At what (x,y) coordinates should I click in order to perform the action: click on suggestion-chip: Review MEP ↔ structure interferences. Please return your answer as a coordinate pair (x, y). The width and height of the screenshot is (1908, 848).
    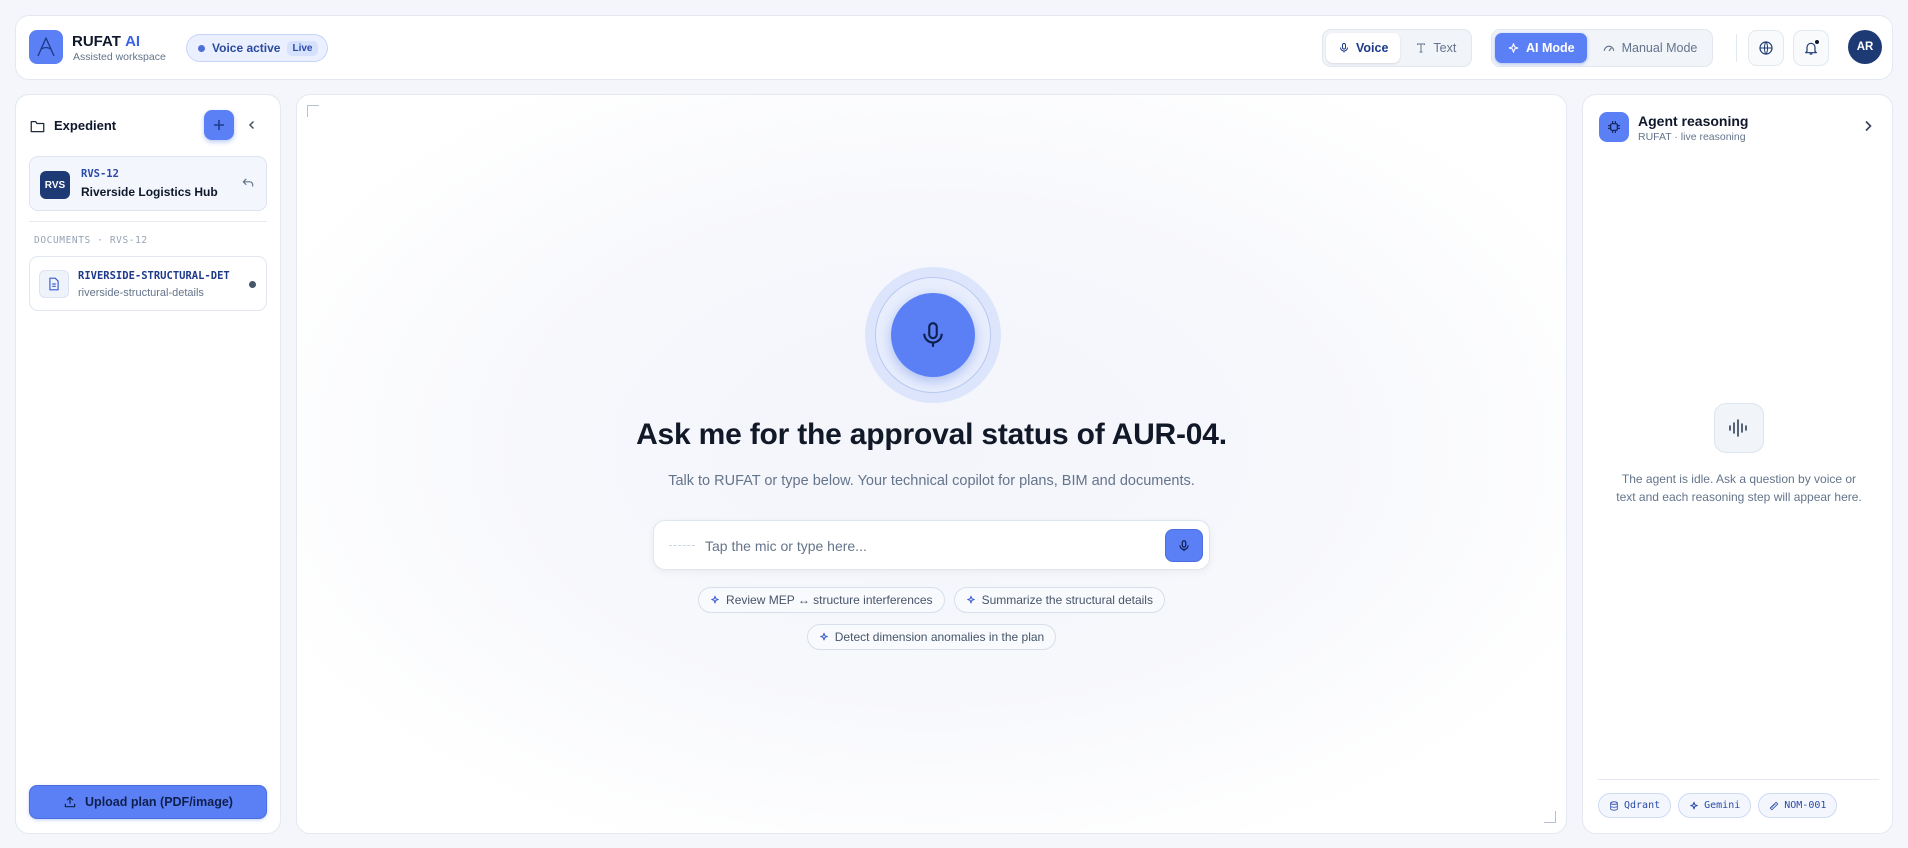
    Looking at the image, I should click on (821, 600).